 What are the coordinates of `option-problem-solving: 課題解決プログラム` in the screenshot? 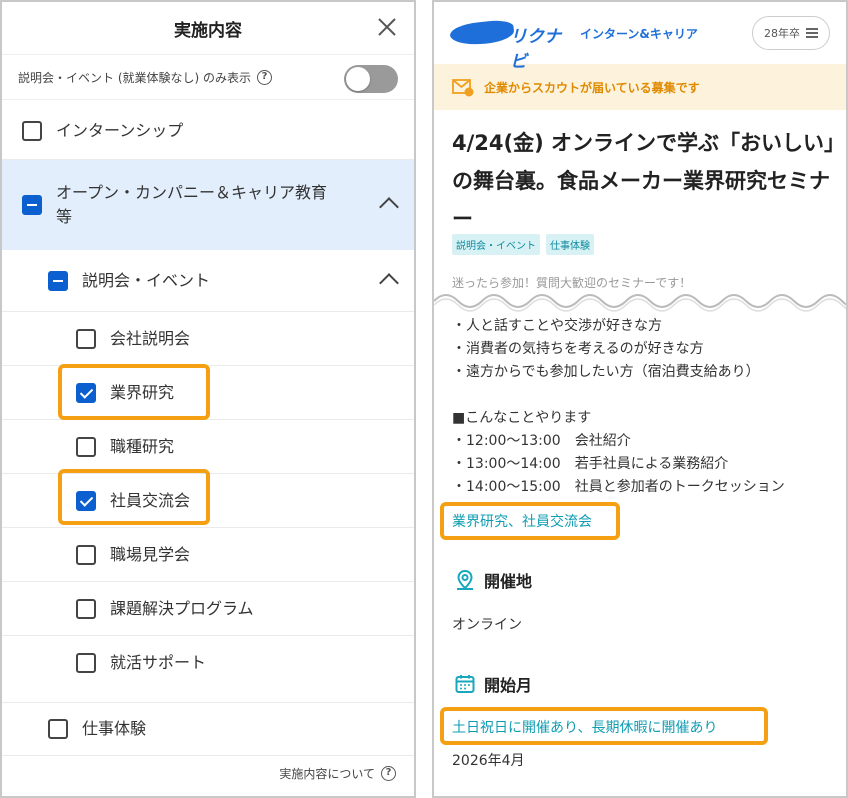 It's located at (208, 609).